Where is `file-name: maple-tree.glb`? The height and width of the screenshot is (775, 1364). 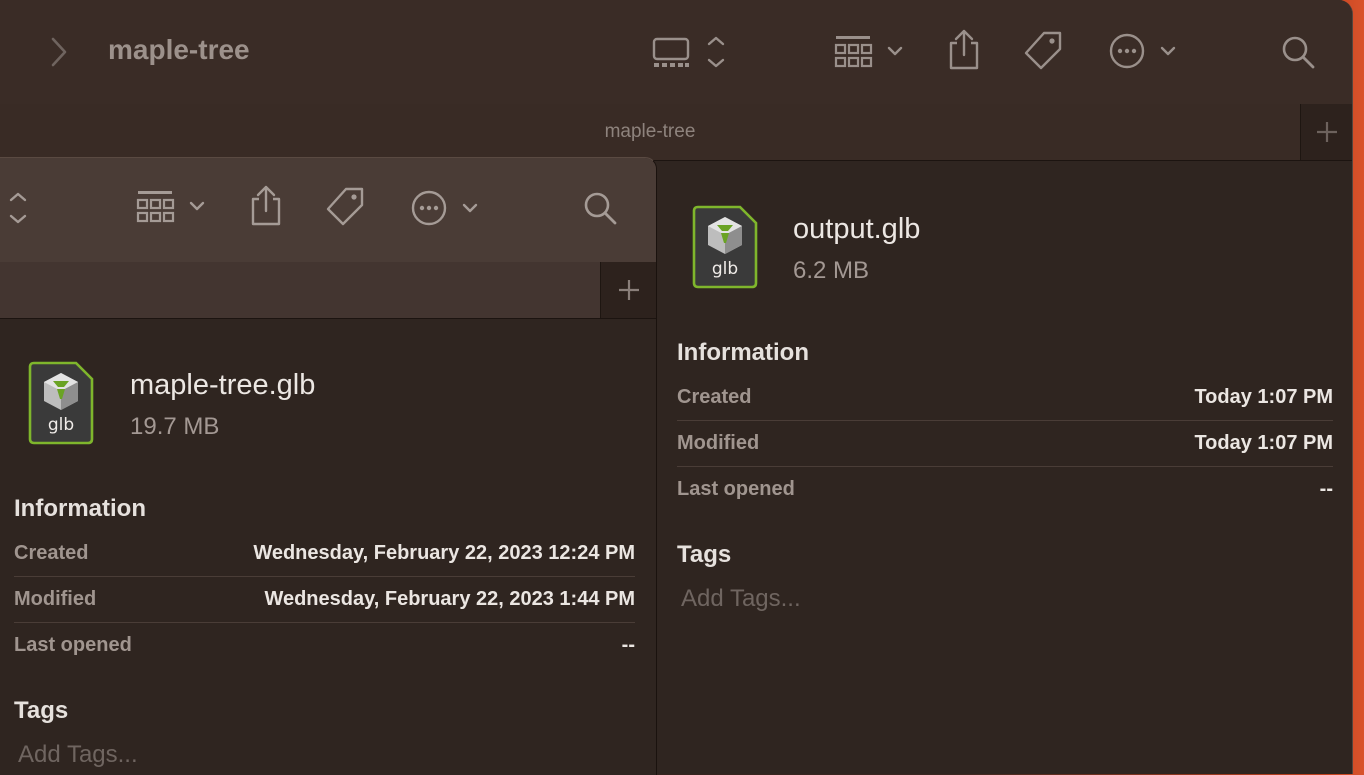
file-name: maple-tree.glb is located at coordinates (223, 385).